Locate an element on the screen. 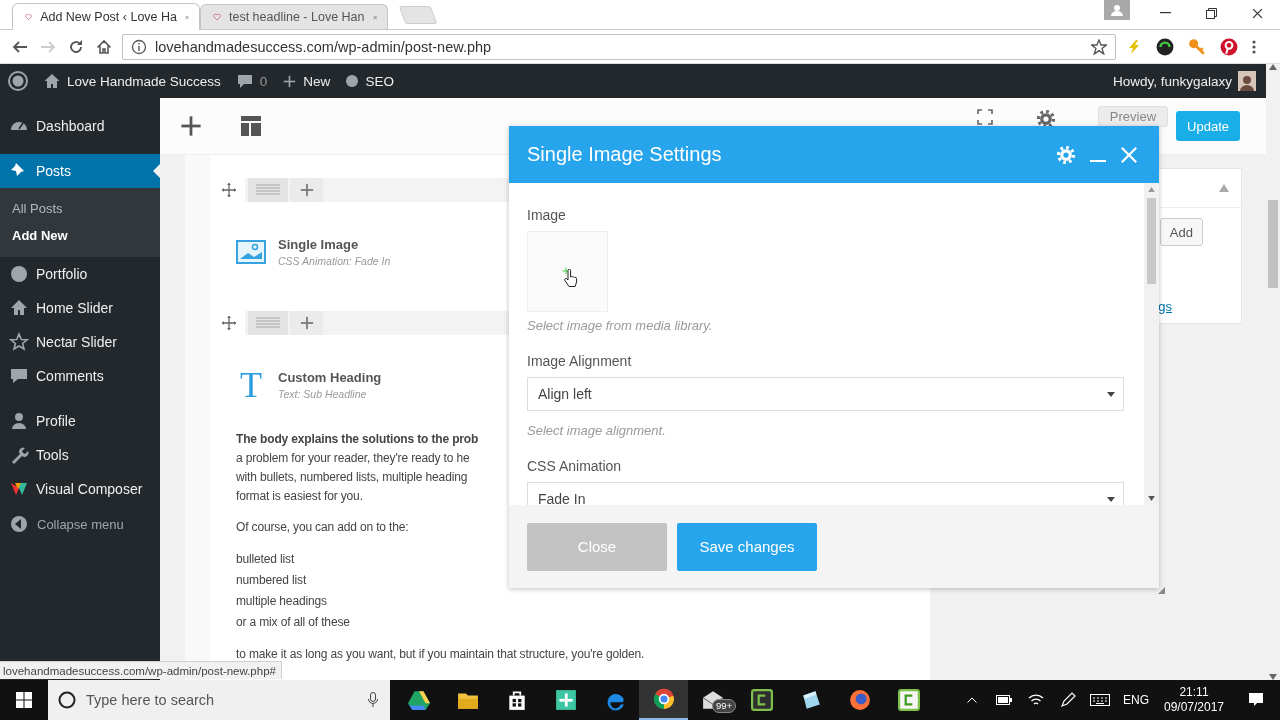 The width and height of the screenshot is (1280, 720). element-title: Single Image is located at coordinates (319, 244).